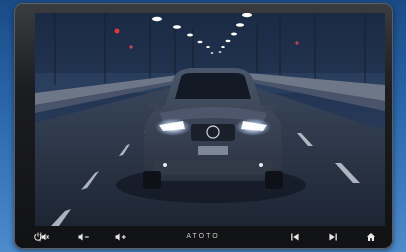 This screenshot has width=406, height=252. I want to click on home-icon, so click(371, 237).